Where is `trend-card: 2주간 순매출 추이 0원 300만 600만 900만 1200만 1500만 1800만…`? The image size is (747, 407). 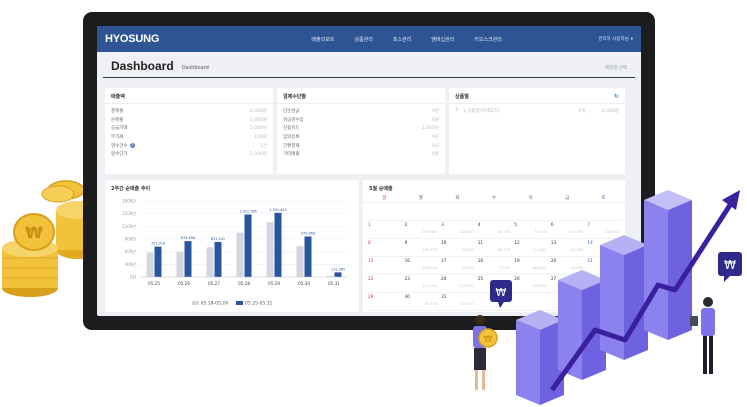
trend-card: 2주간 순매출 추이 0원 300만 600만 900만 1200만 1500만 1800만… is located at coordinates (232, 246).